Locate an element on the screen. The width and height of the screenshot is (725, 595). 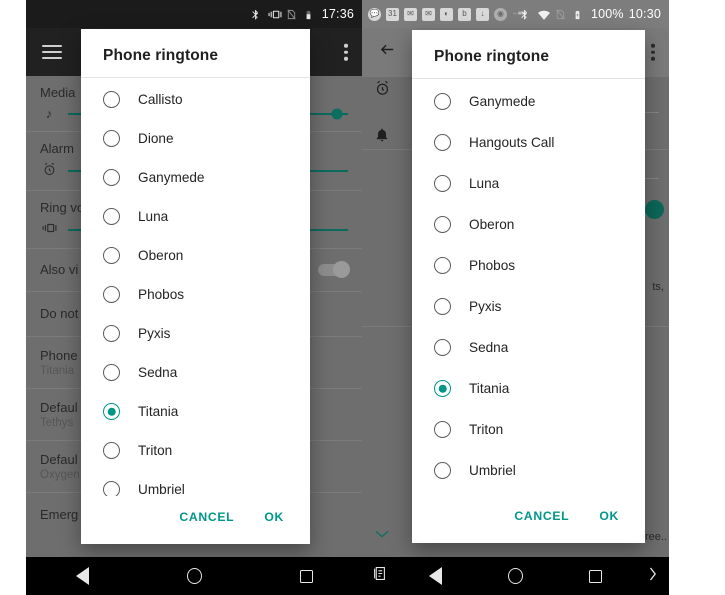
home-circle-icon is located at coordinates (515, 576).